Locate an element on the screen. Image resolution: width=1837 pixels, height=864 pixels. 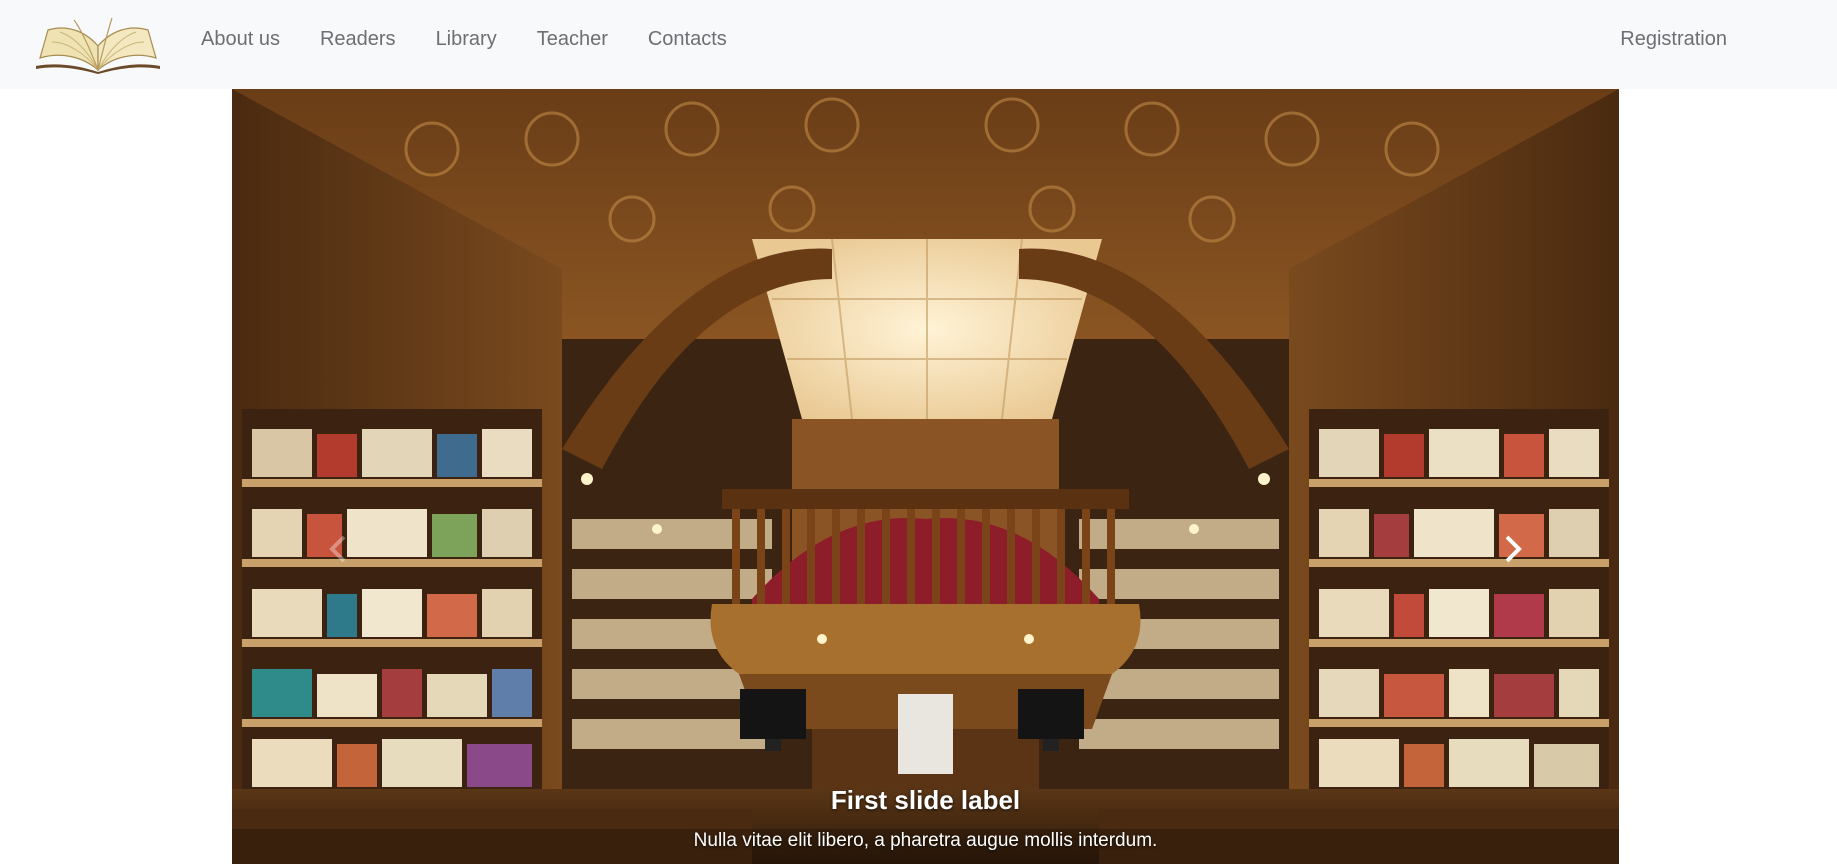
nav-link-library: Library is located at coordinates (466, 39).